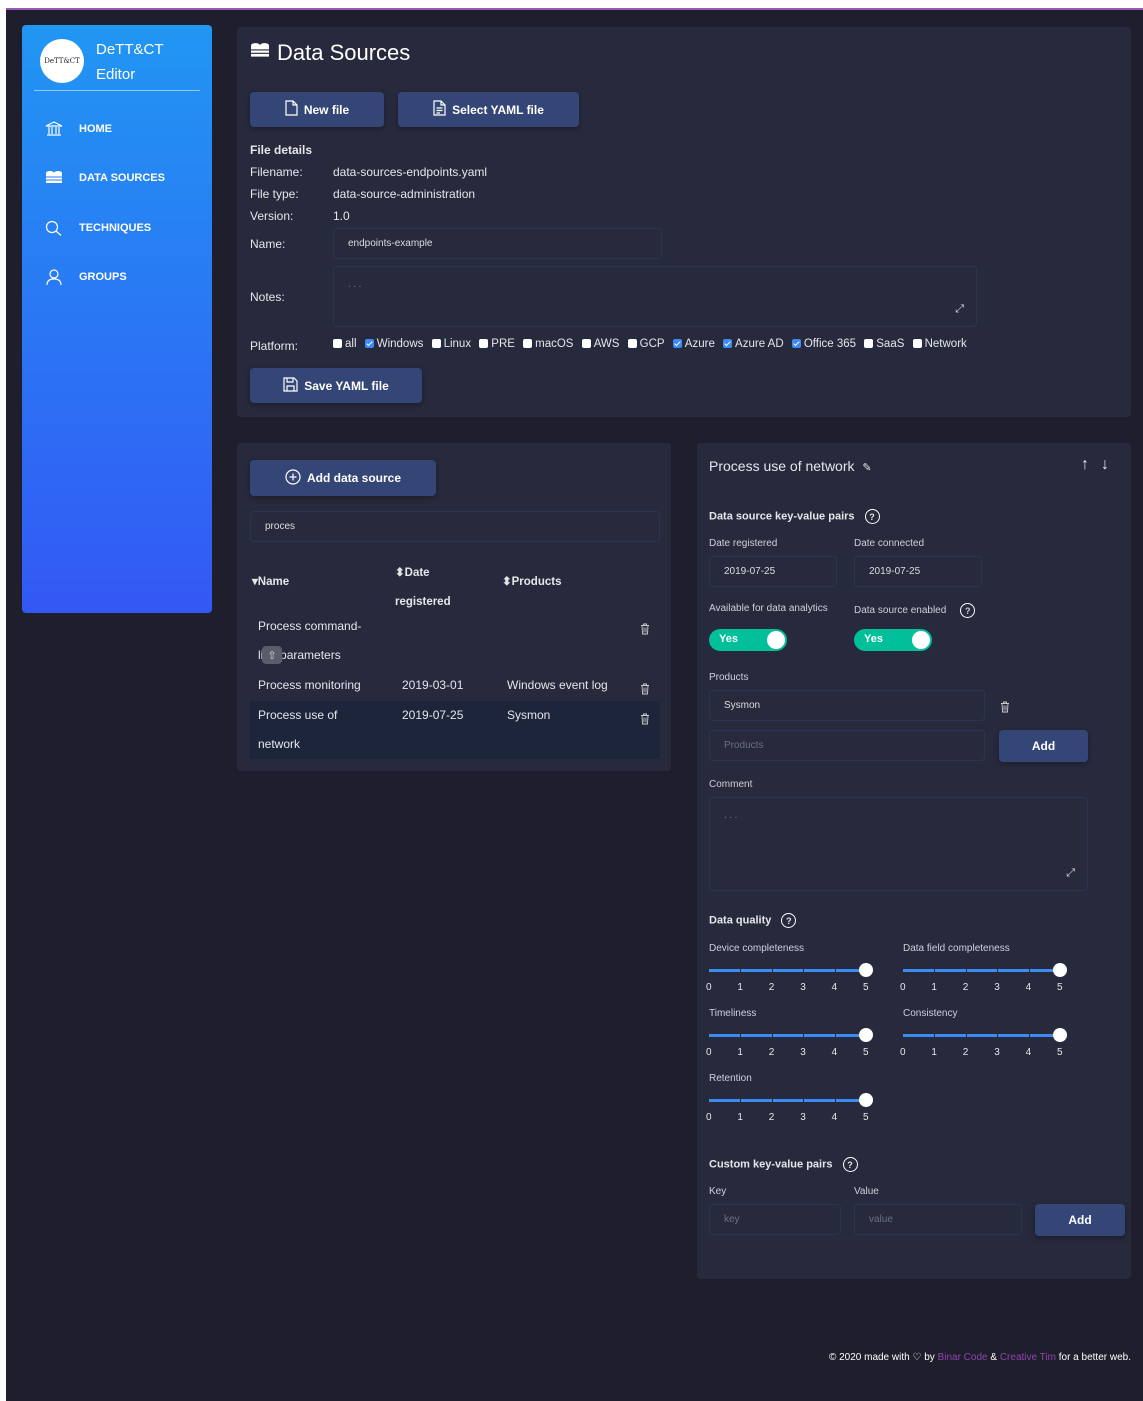 The image size is (1143, 1401). I want to click on date-connected-input: 2019-07-25, so click(918, 571).